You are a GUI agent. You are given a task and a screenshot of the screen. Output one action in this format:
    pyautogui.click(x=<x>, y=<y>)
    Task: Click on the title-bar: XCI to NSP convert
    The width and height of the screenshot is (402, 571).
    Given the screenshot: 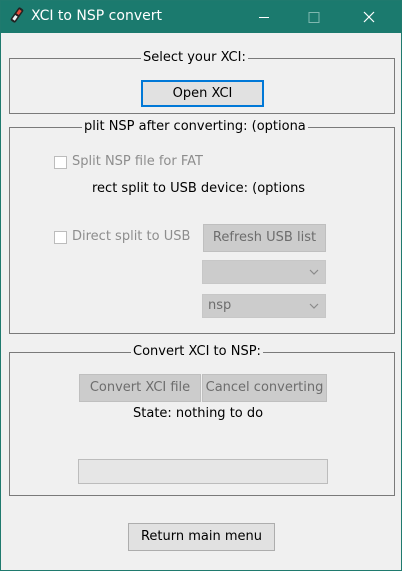 What is the action you would take?
    pyautogui.click(x=201, y=17)
    